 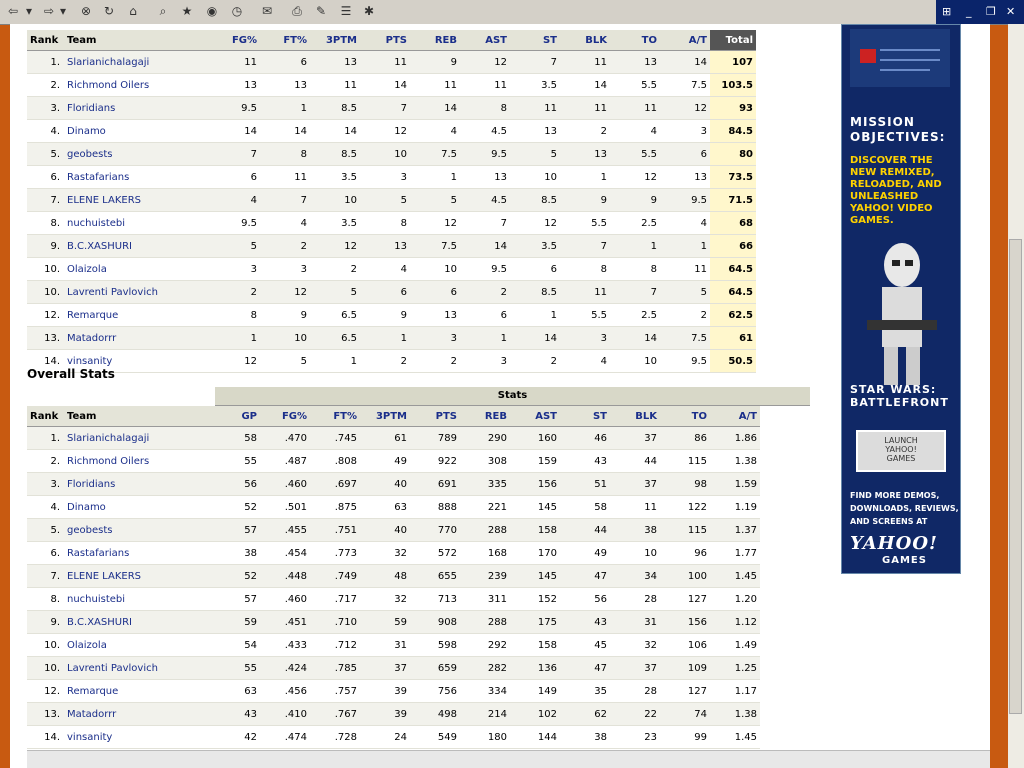 What do you see at coordinates (735, 553) in the screenshot?
I see `stat-cell: 1.77` at bounding box center [735, 553].